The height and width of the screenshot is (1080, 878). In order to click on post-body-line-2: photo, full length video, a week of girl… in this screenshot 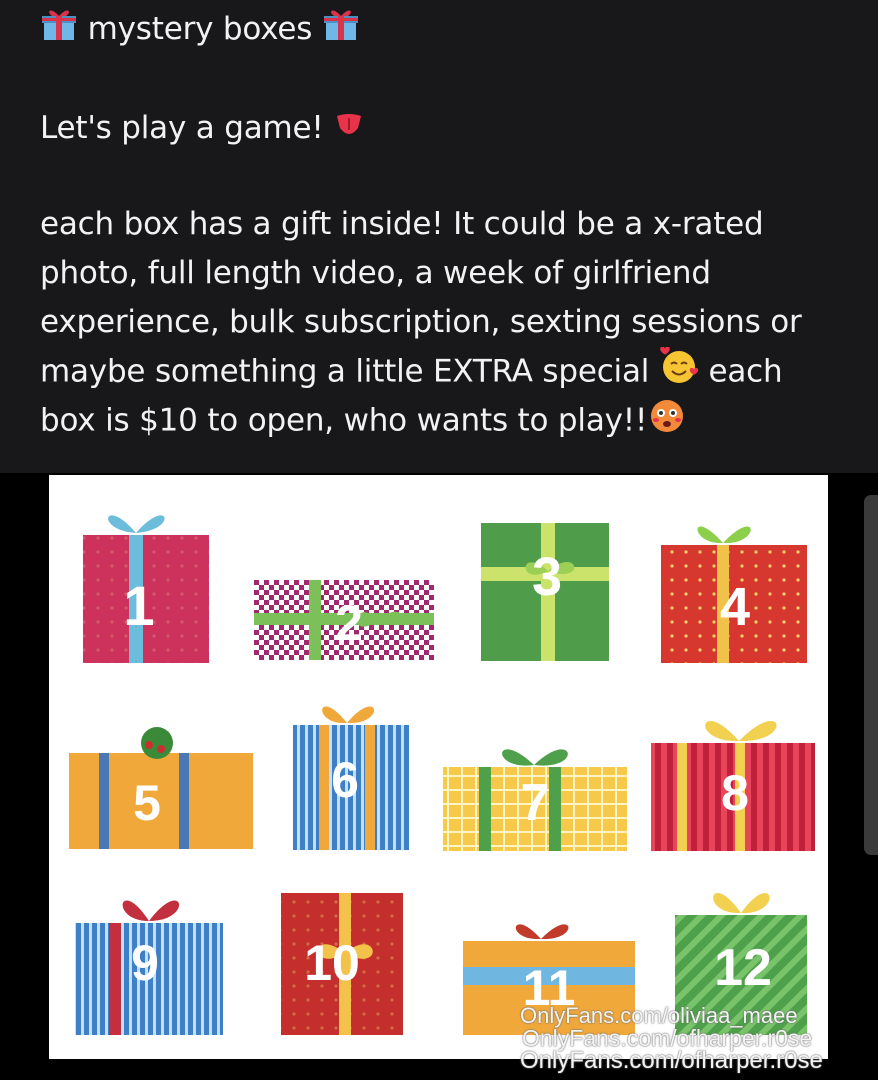, I will do `click(375, 273)`.